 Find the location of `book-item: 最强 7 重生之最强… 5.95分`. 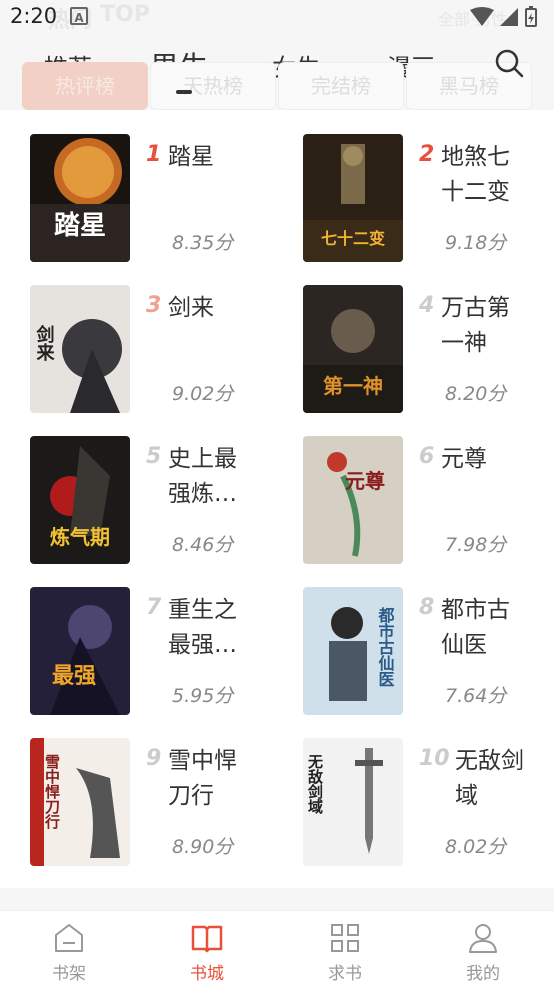

book-item: 最强 7 重生之最强… 5.95分 is located at coordinates (160, 653).